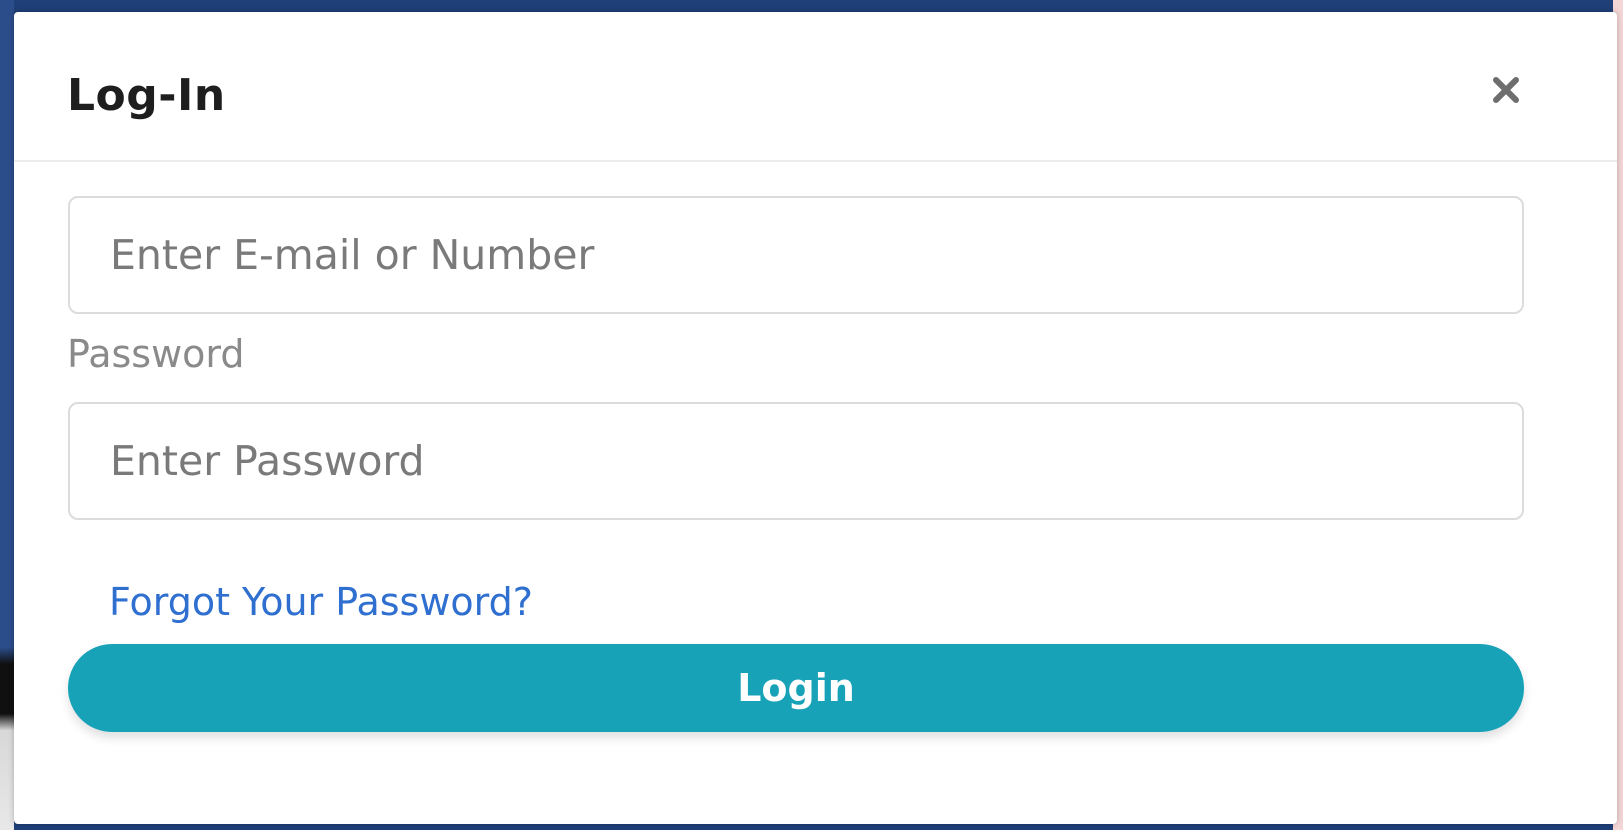  What do you see at coordinates (796, 255) in the screenshot?
I see `email-or-number-input` at bounding box center [796, 255].